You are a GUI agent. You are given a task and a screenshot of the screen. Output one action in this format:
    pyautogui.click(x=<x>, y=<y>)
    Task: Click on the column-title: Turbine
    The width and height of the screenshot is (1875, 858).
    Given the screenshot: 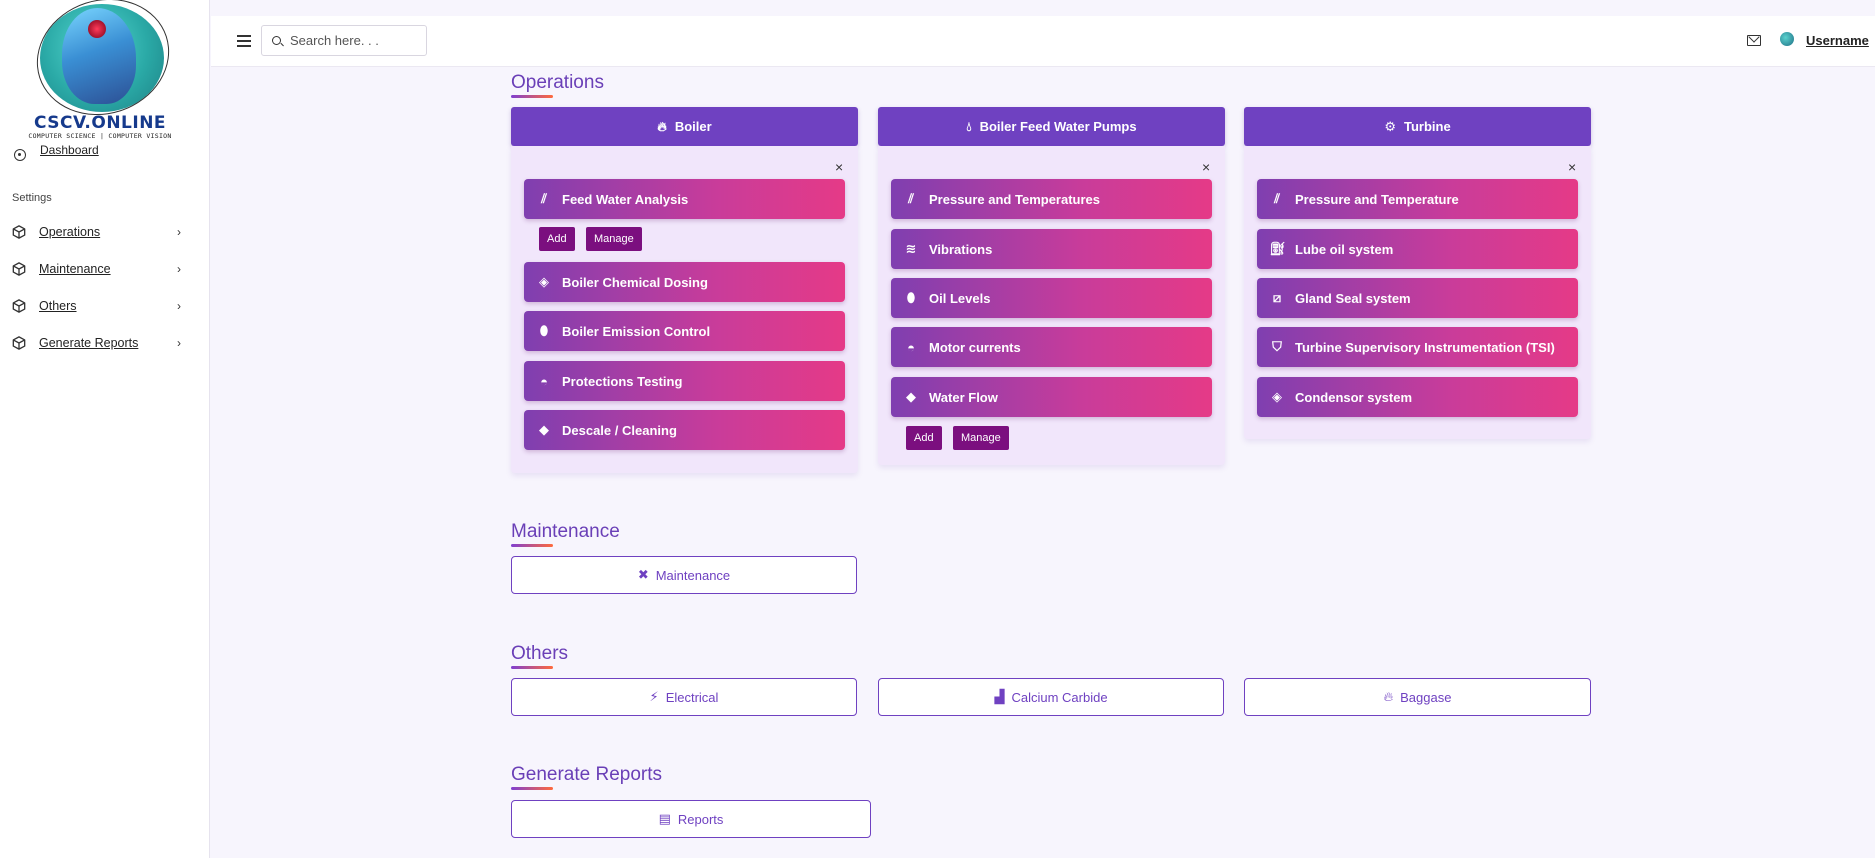 What is the action you would take?
    pyautogui.click(x=1427, y=126)
    